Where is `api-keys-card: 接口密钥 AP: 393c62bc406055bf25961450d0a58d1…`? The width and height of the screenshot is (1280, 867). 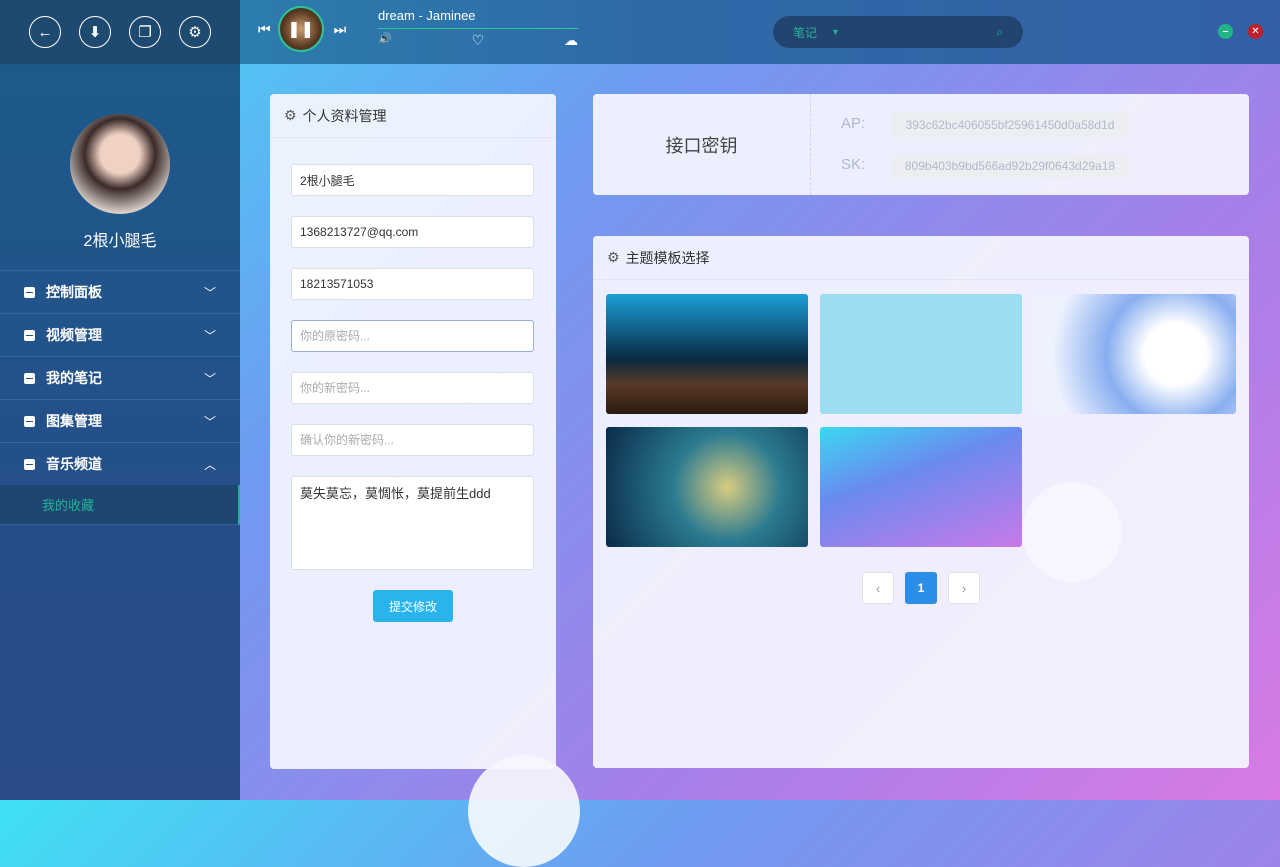 api-keys-card: 接口密钥 AP: 393c62bc406055bf25961450d0a58d1… is located at coordinates (921, 144).